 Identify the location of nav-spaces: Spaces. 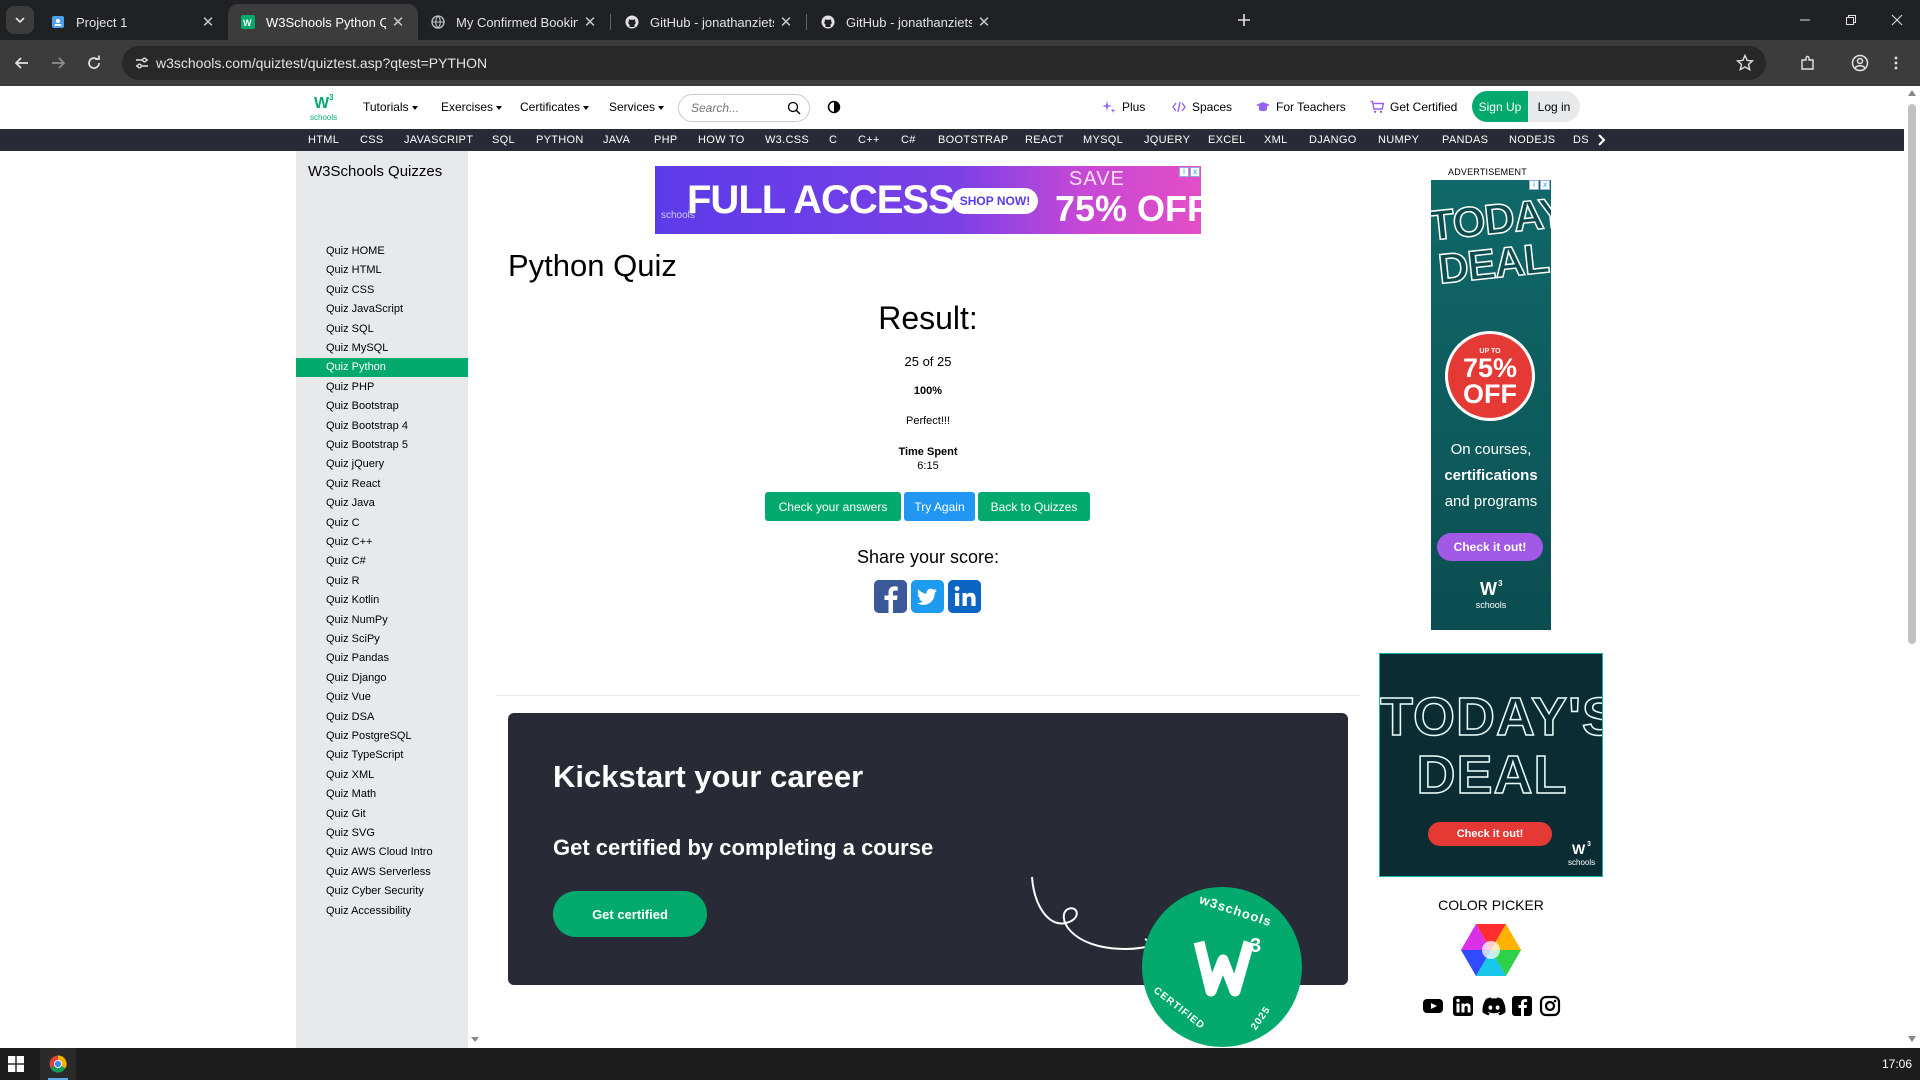
(1202, 107).